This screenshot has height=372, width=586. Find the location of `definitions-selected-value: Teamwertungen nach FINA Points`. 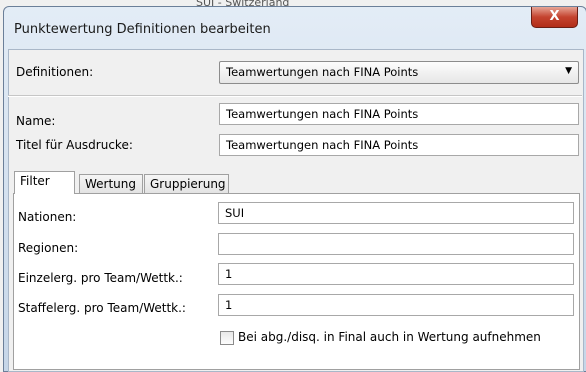

definitions-selected-value: Teamwertungen nach FINA Points is located at coordinates (322, 72).